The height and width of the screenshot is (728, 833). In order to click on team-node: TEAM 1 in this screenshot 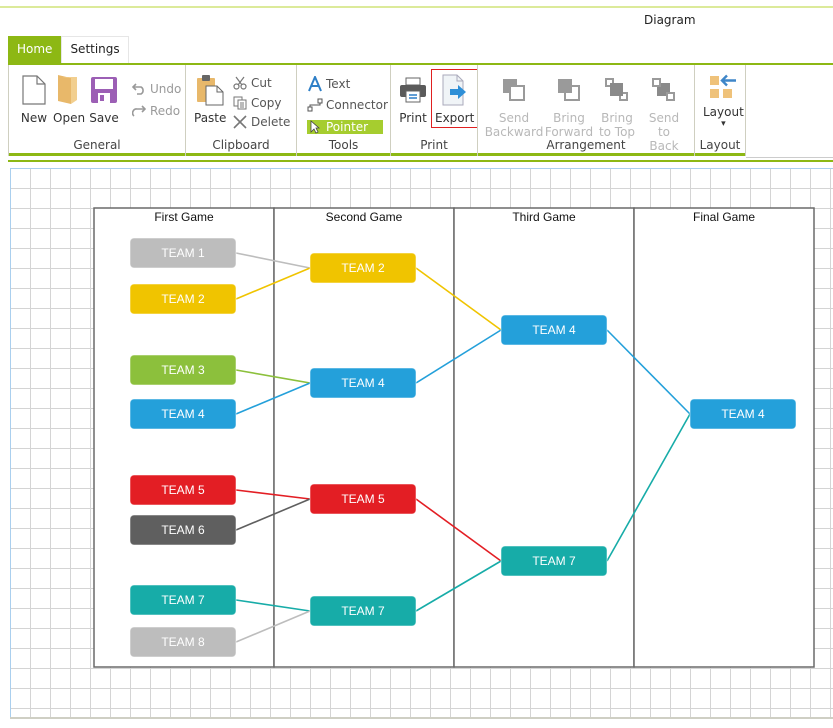, I will do `click(183, 253)`.